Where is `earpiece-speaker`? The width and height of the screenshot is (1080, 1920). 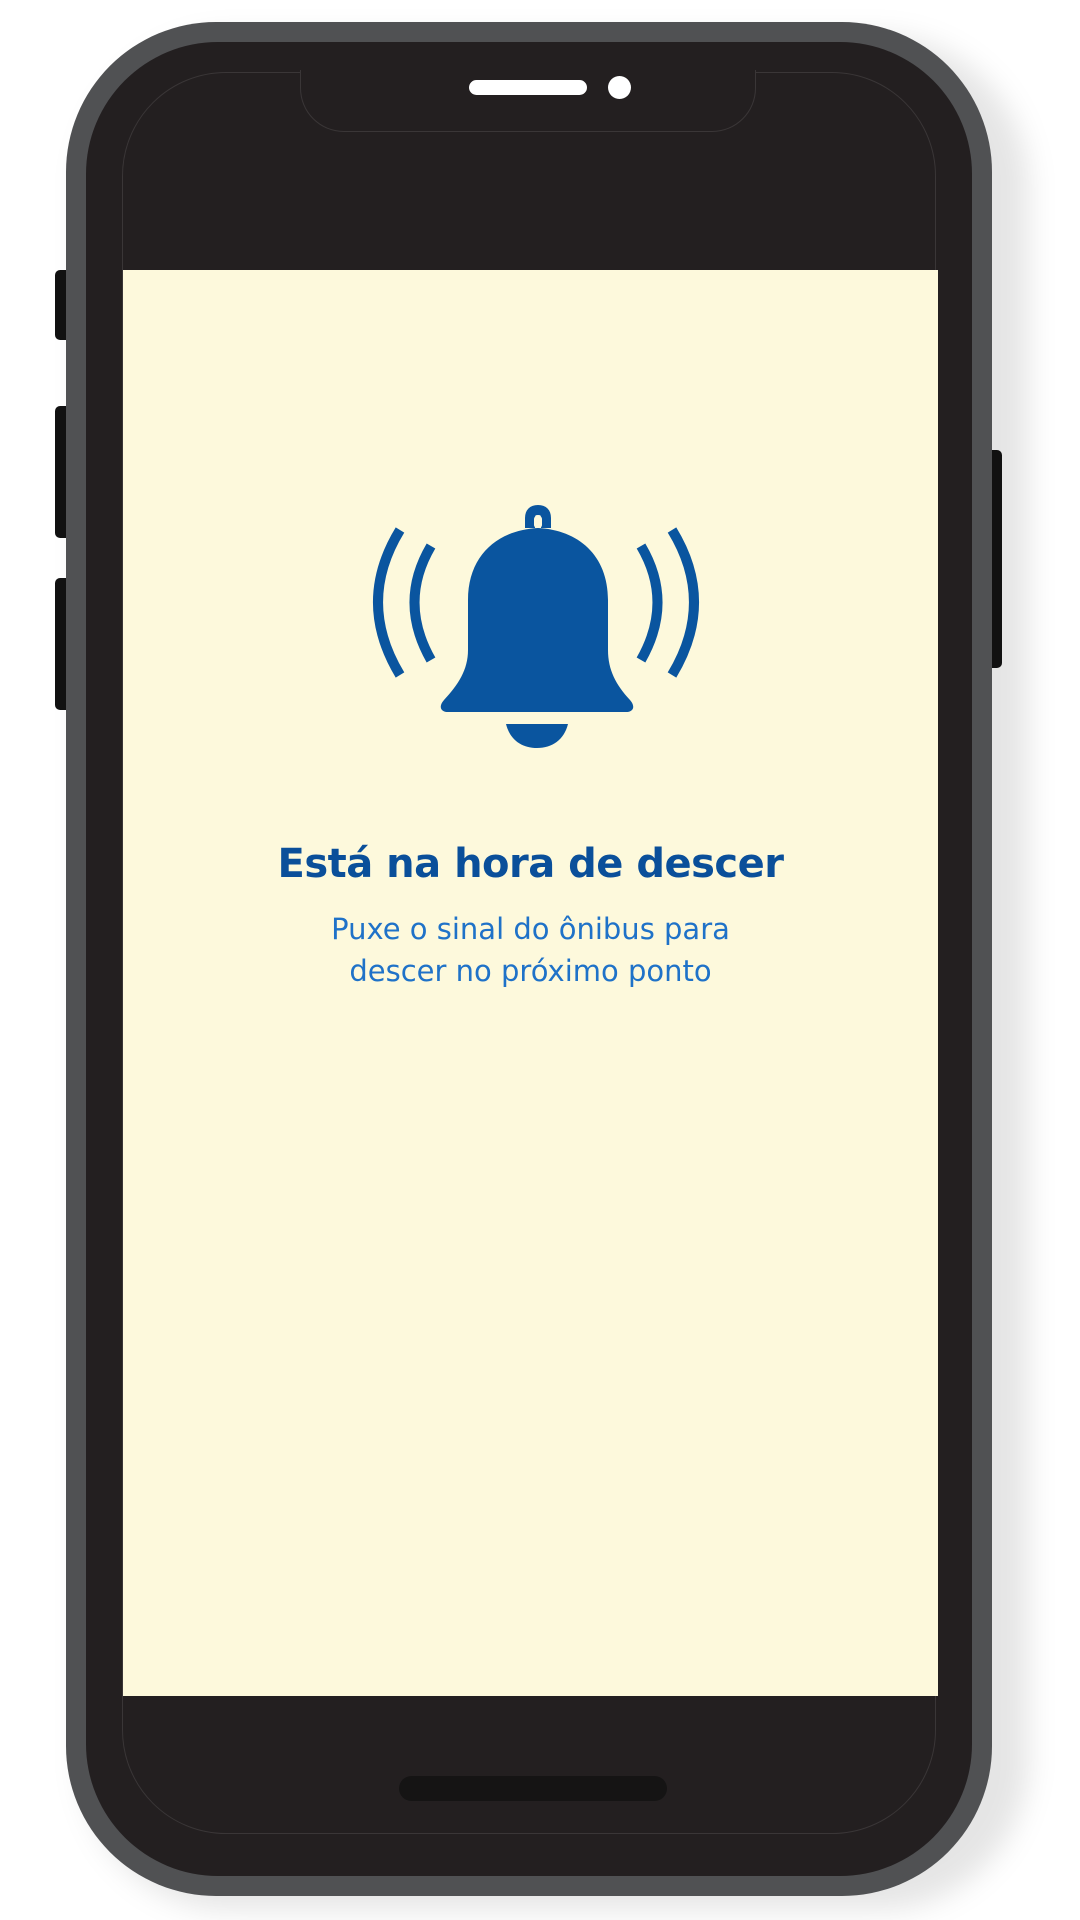 earpiece-speaker is located at coordinates (528, 87).